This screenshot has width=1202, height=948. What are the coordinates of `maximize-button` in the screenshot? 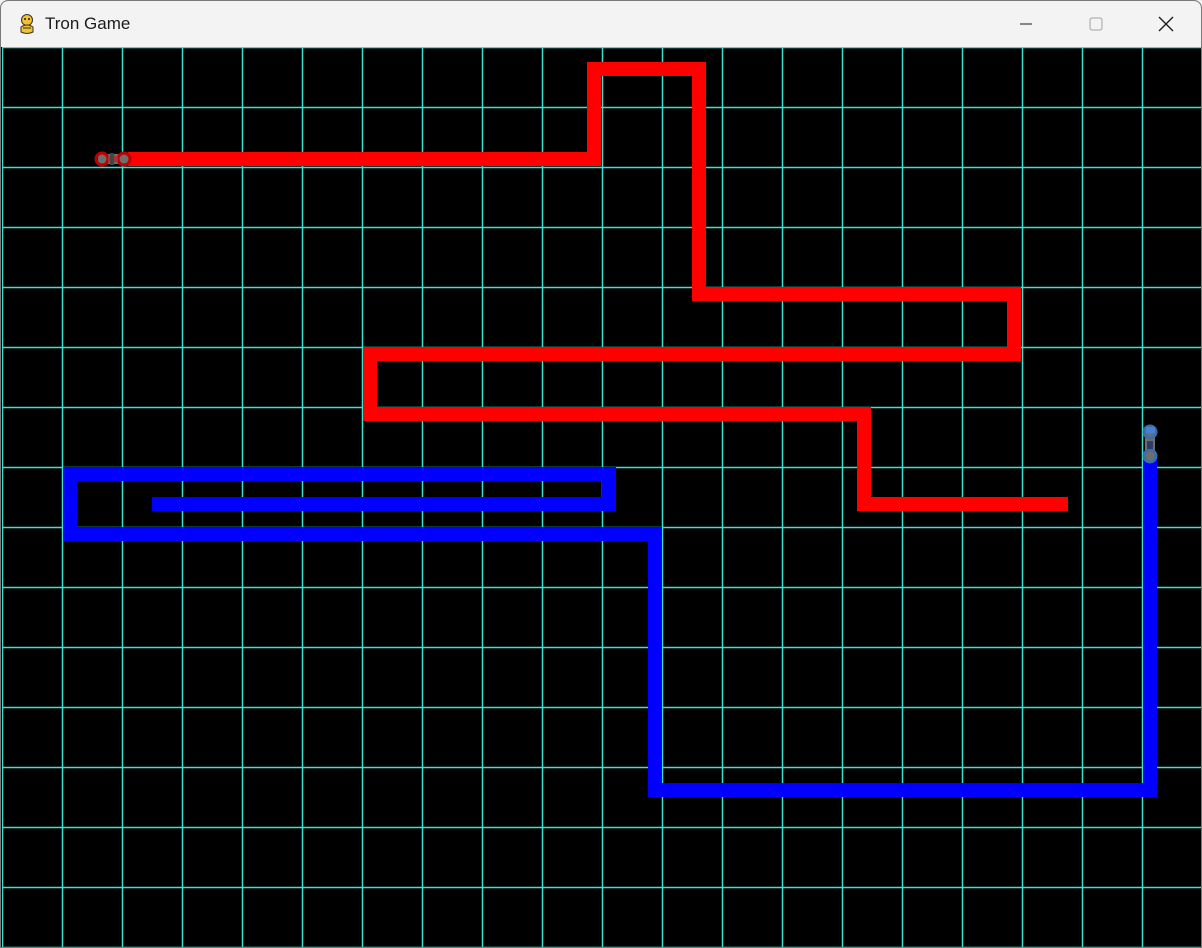 It's located at (1096, 24).